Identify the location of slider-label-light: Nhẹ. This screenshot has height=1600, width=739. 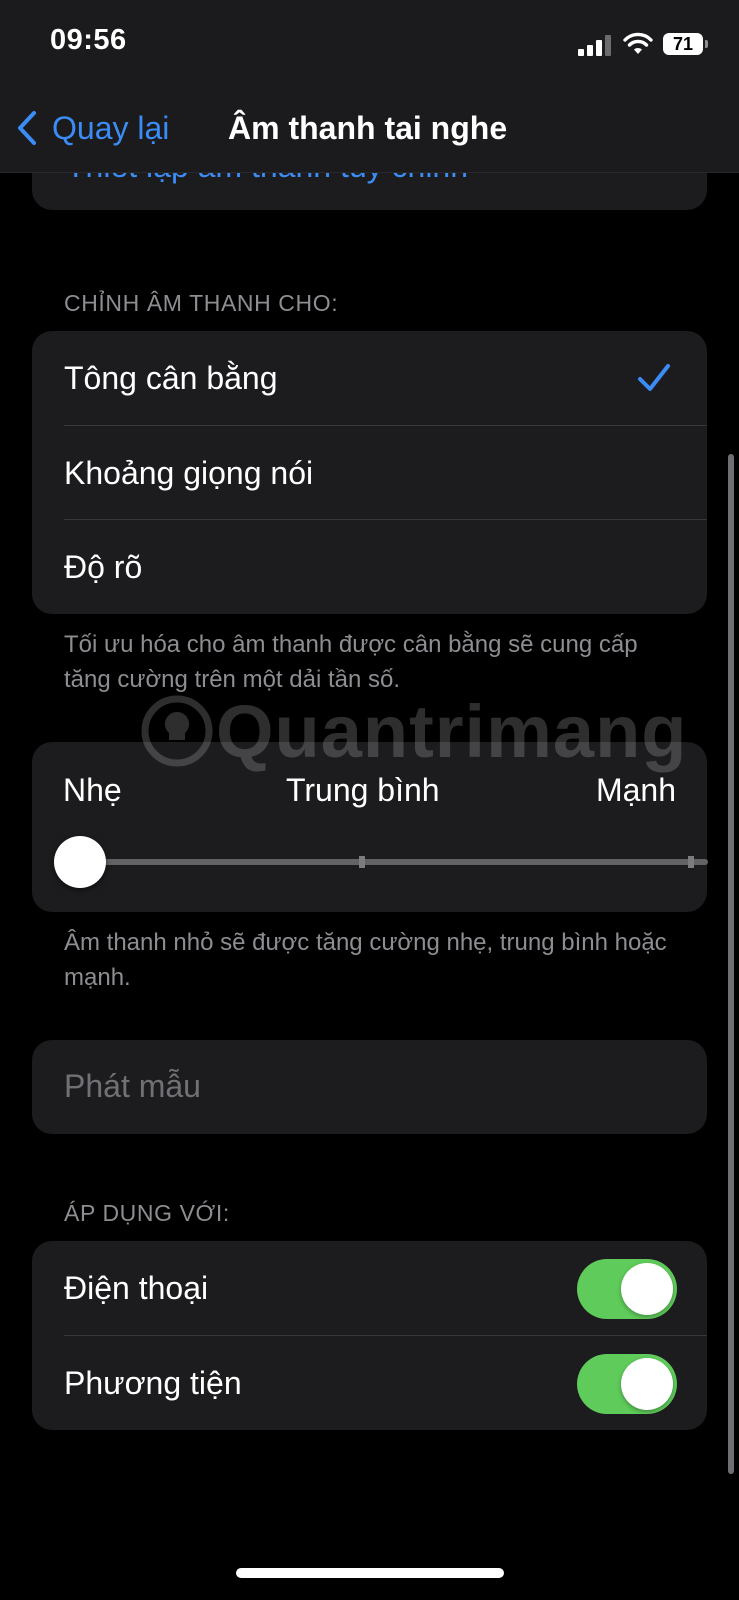
(92, 790).